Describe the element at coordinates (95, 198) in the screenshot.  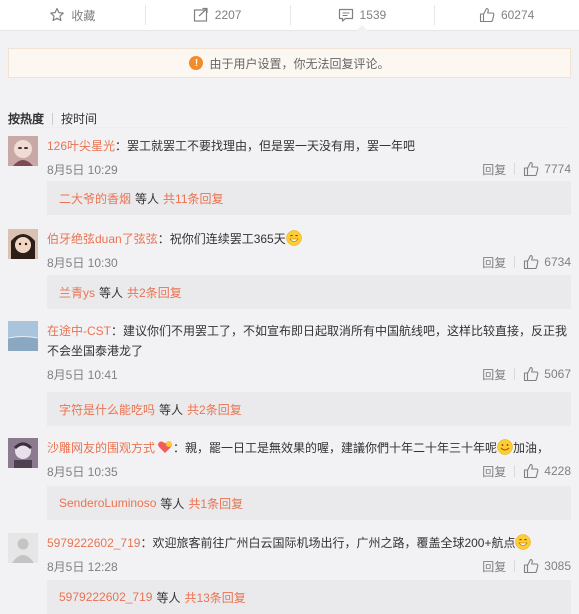
I see `sub-reply-user: 二大爷的香烟` at that location.